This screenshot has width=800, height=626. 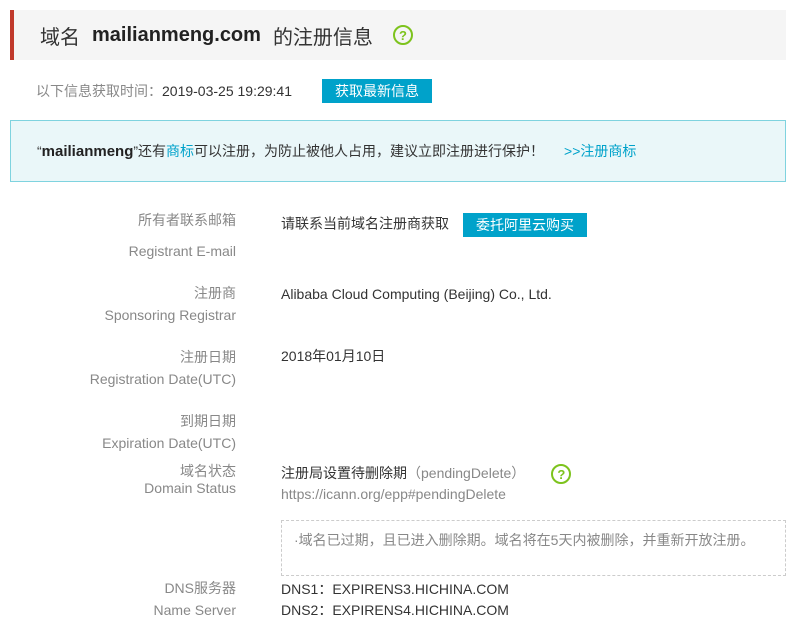 I want to click on dns-label-en: Name Server, so click(x=194, y=610).